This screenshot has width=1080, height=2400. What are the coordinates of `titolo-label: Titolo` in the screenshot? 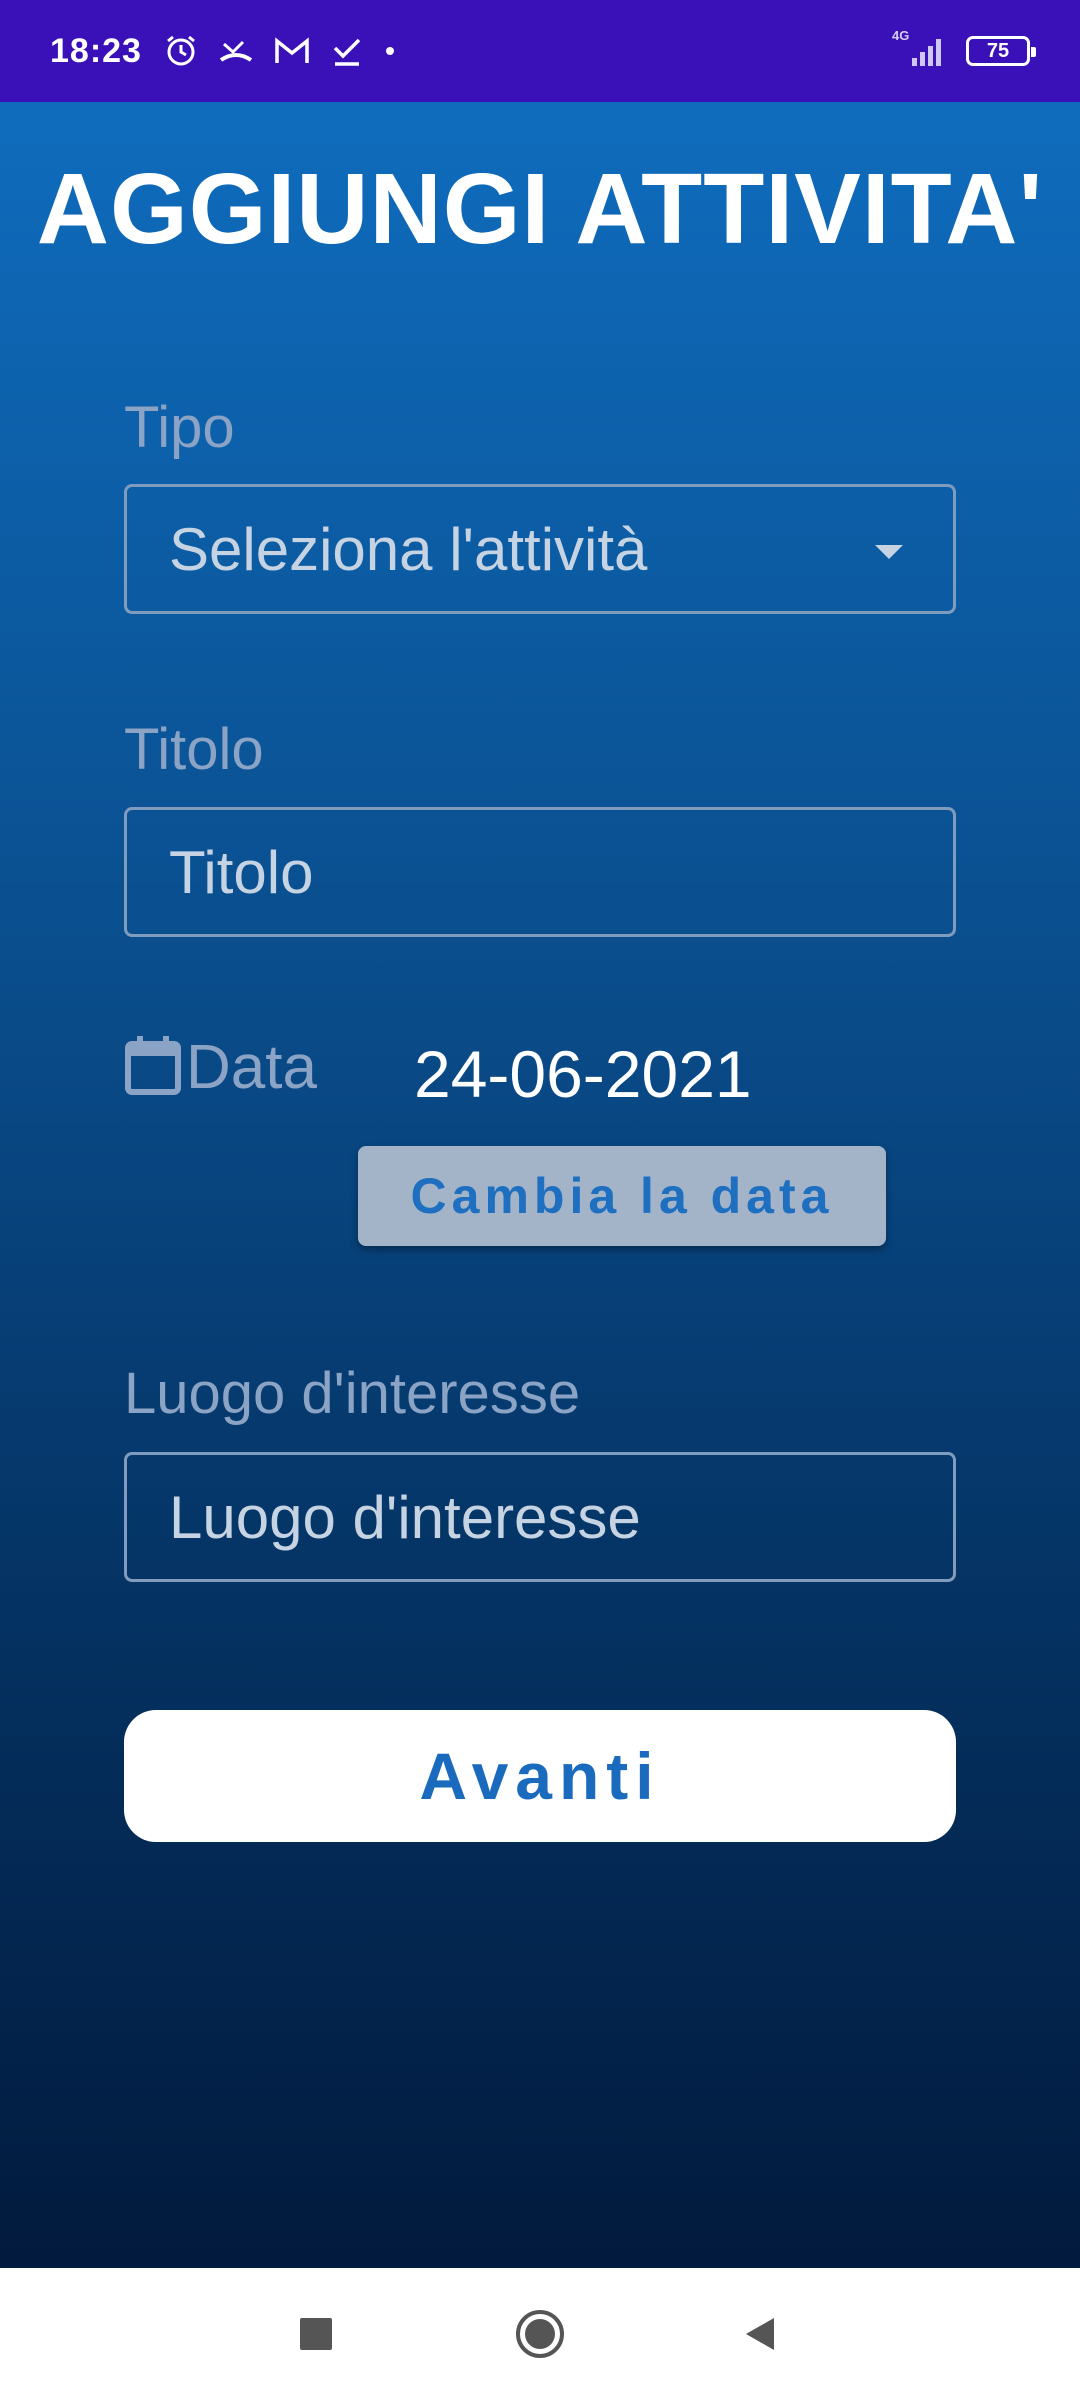 It's located at (194, 749).